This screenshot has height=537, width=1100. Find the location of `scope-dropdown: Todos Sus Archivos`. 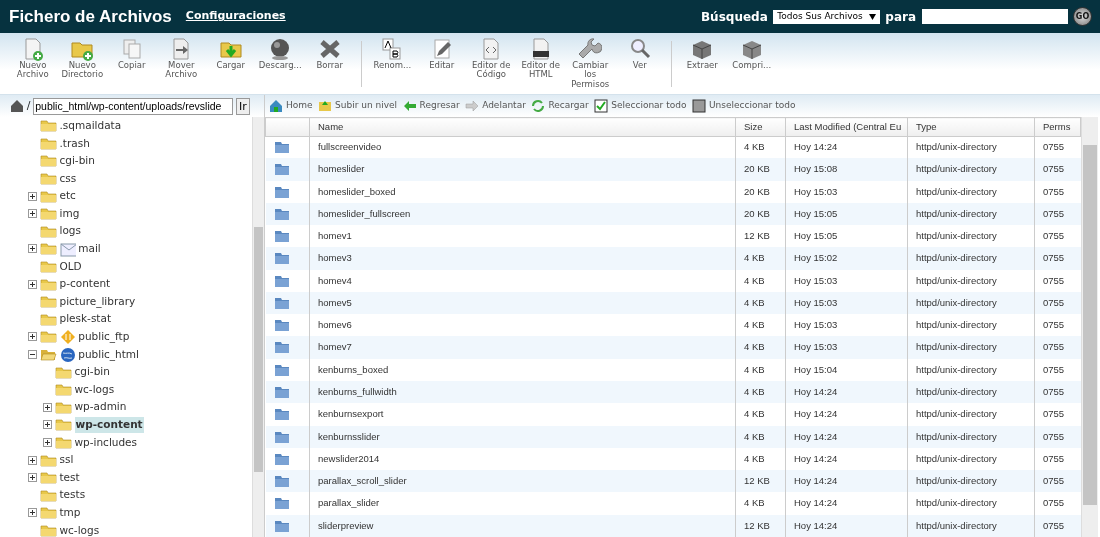

scope-dropdown: Todos Sus Archivos is located at coordinates (826, 16).